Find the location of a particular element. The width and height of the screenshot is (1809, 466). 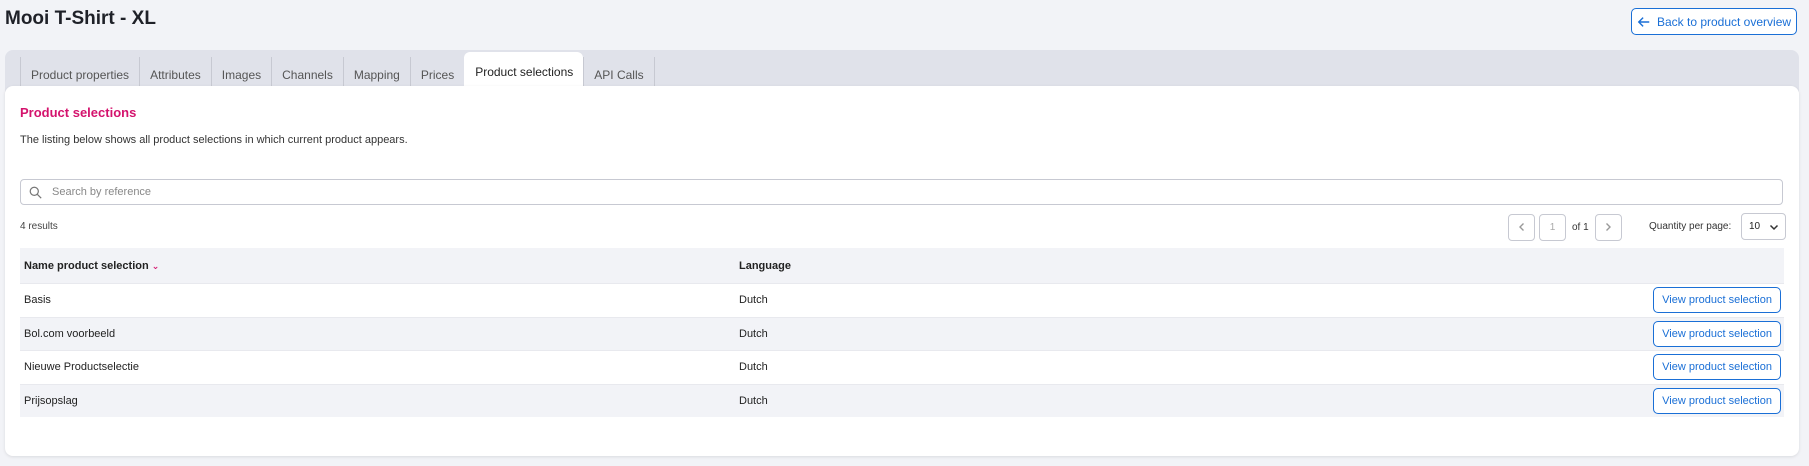

column-header-language: Language is located at coordinates (765, 265).